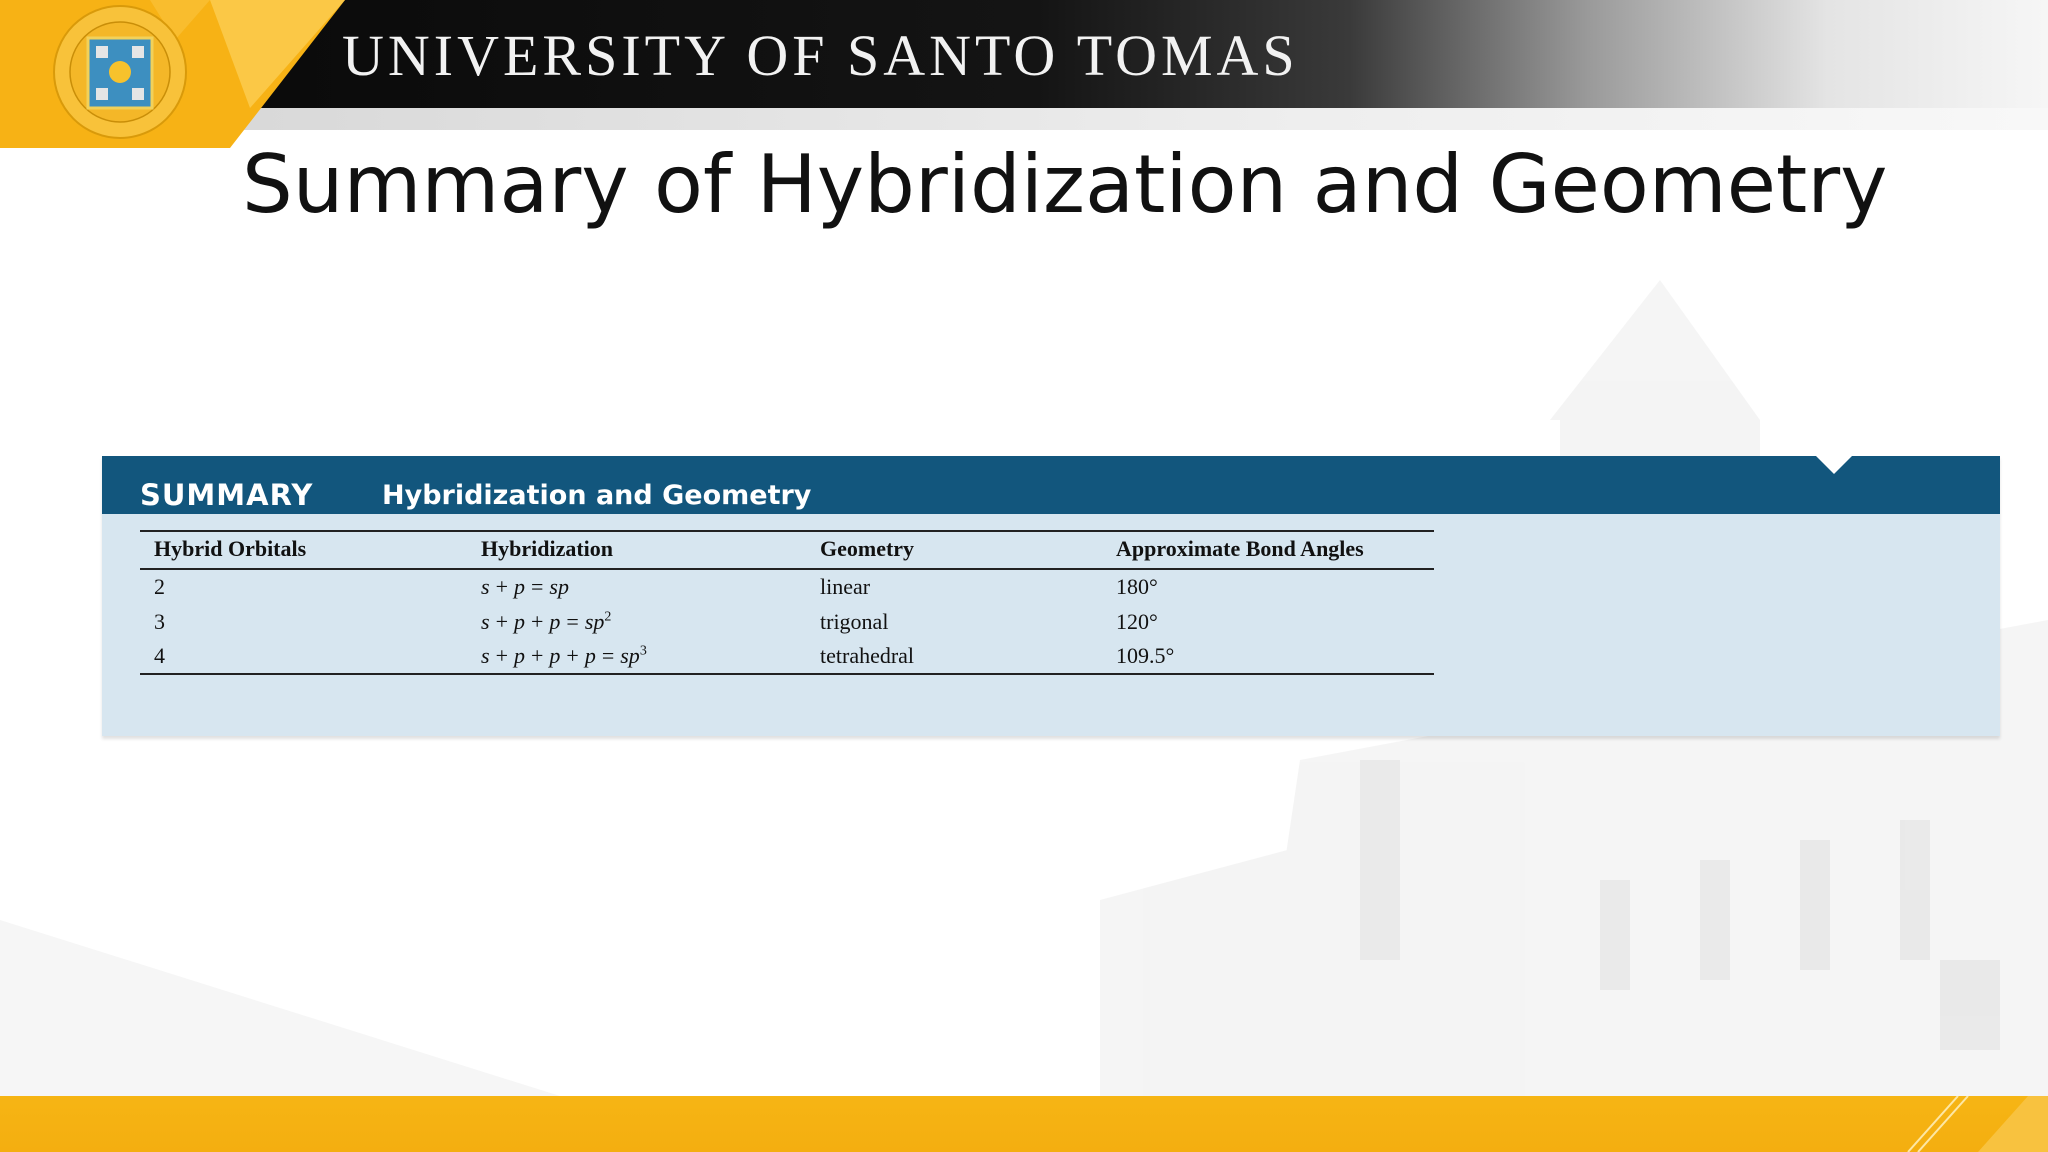  What do you see at coordinates (172, 74) in the screenshot?
I see `university-logo` at bounding box center [172, 74].